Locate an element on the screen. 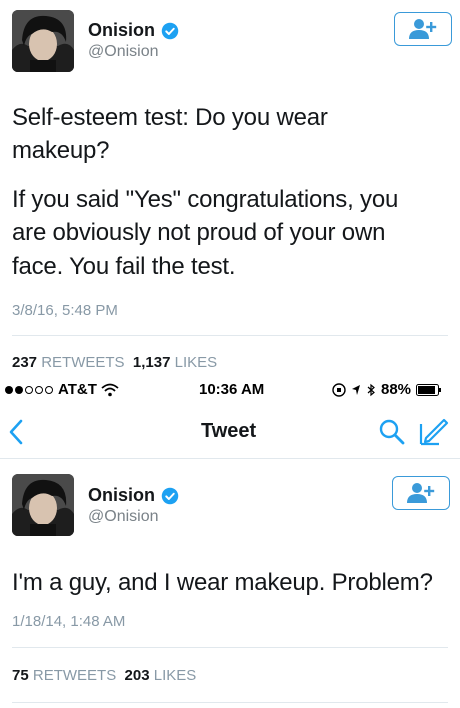 This screenshot has height=708, width=460. tweet-stats: 75 RETWEETS 203 LIKES is located at coordinates (104, 675).